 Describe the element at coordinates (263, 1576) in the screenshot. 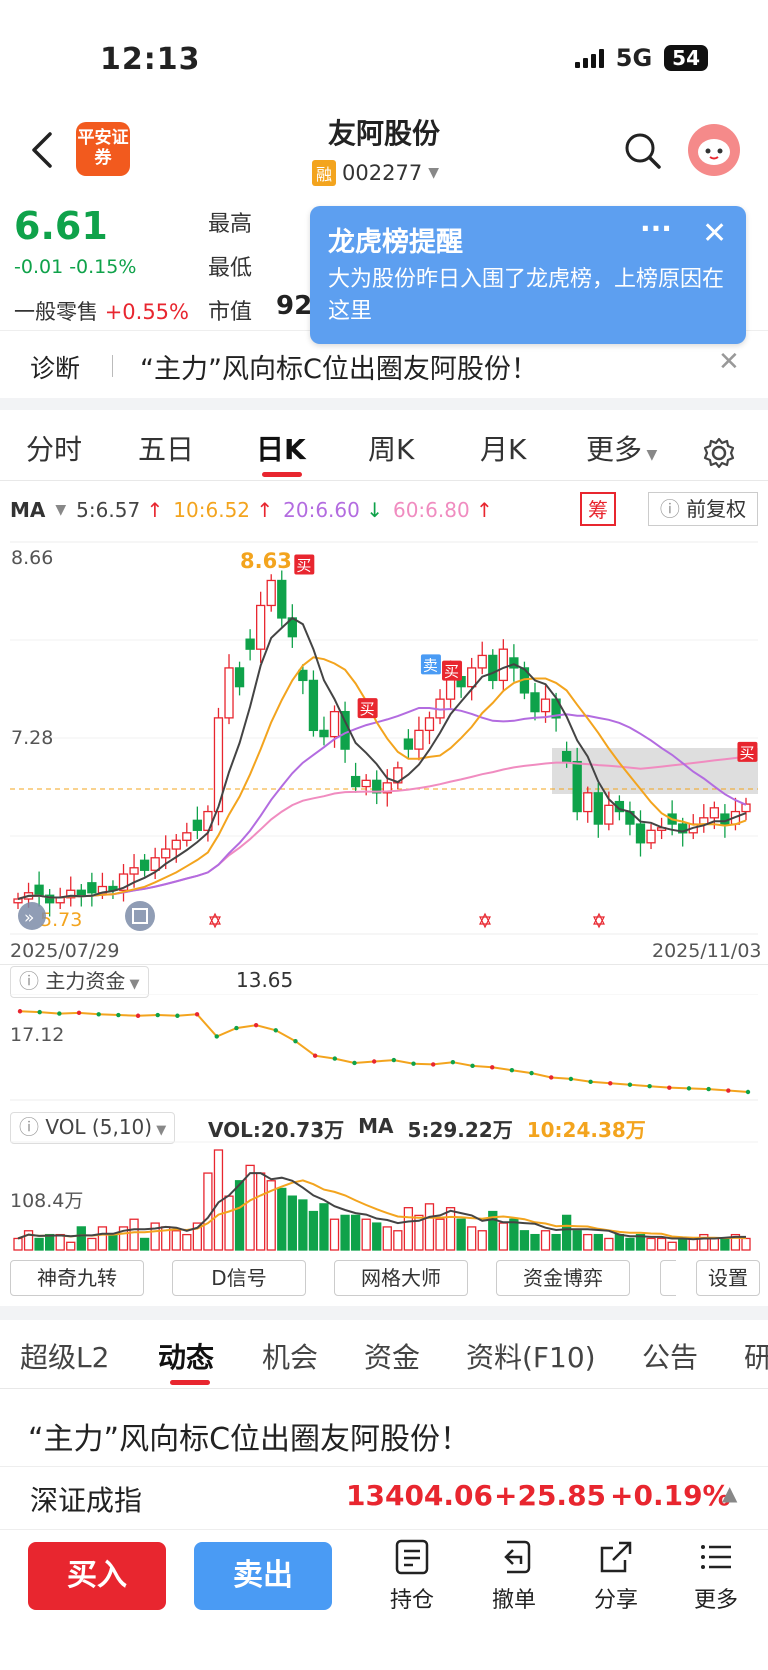

I see `sell-button: 卖出` at that location.